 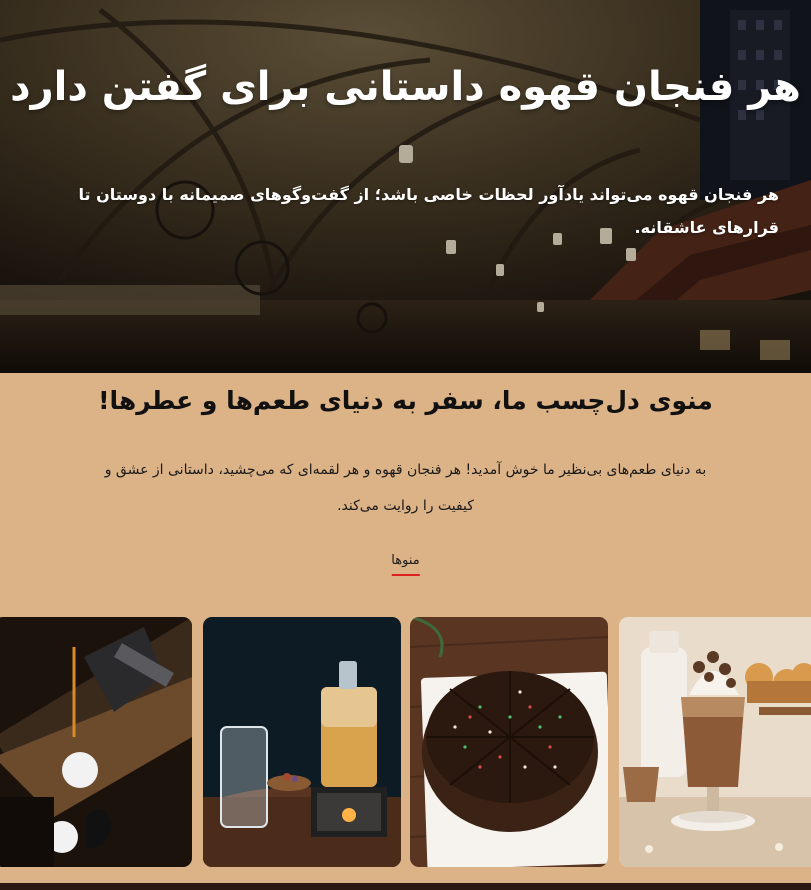 I want to click on menu-card-iced-coffee, so click(x=715, y=742).